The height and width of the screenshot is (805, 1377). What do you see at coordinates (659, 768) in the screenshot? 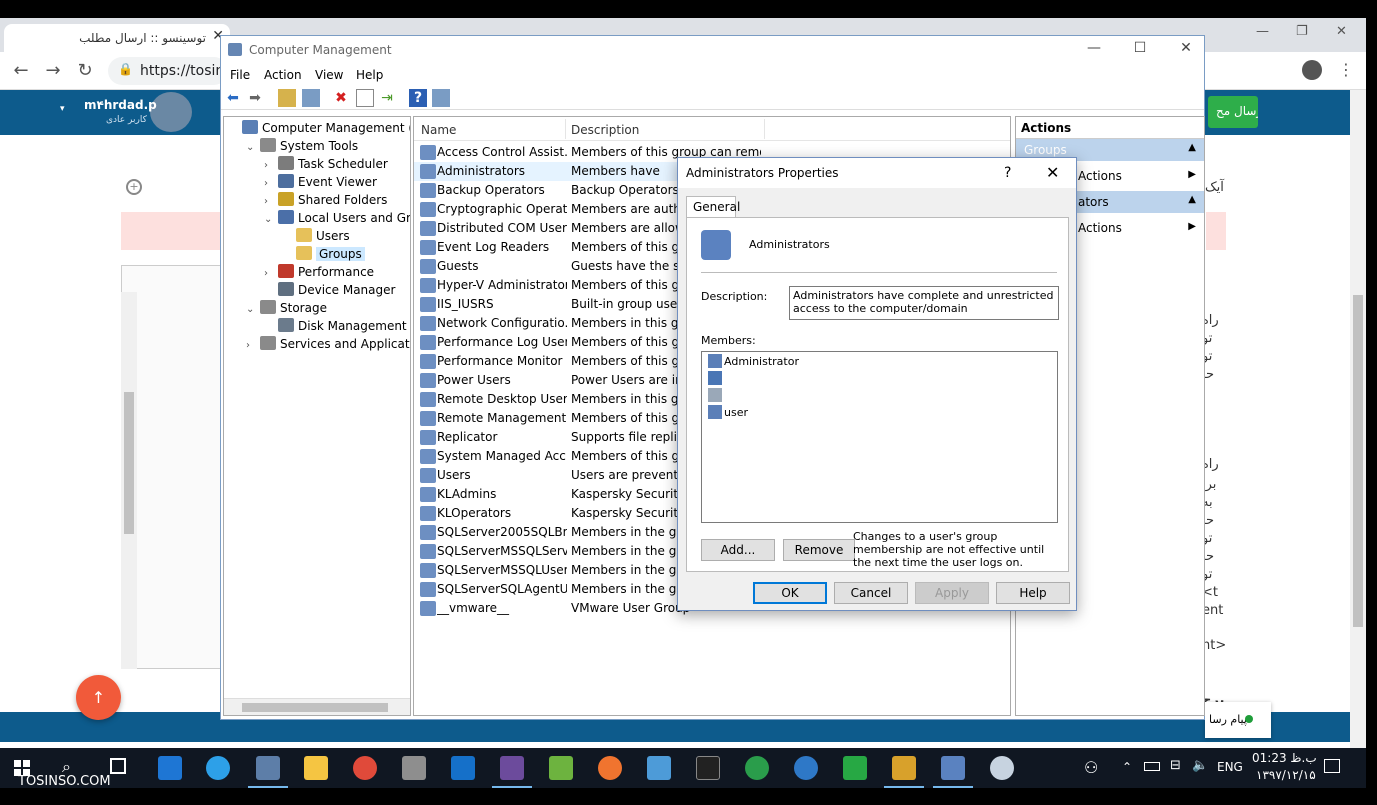
I see `remote-desktop-icon` at bounding box center [659, 768].